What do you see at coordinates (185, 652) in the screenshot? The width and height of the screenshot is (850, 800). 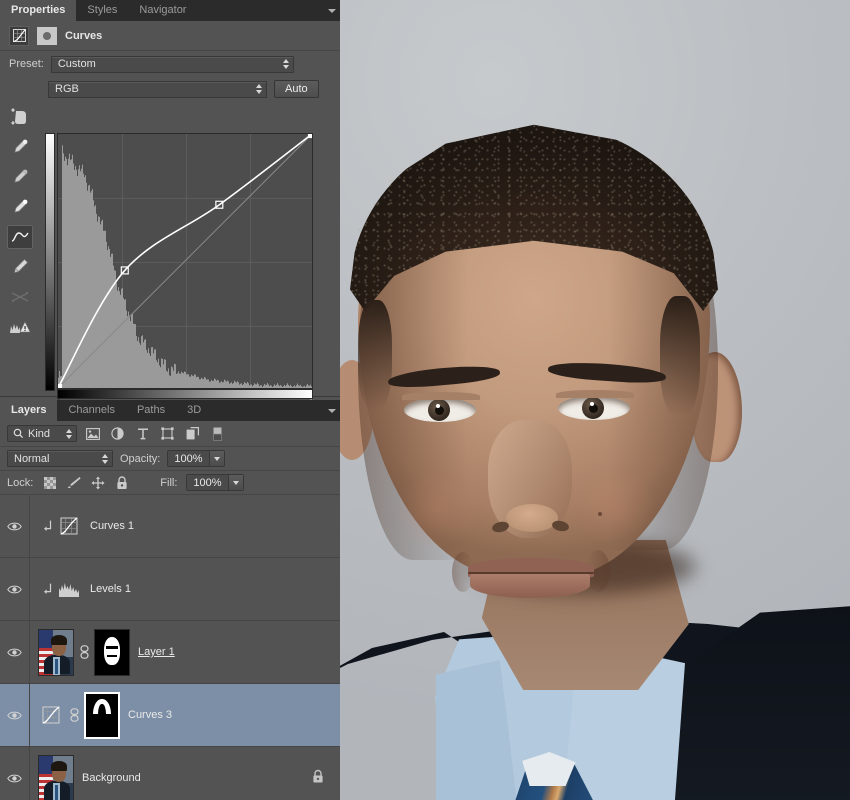 I see `layer-body: Layer 1` at bounding box center [185, 652].